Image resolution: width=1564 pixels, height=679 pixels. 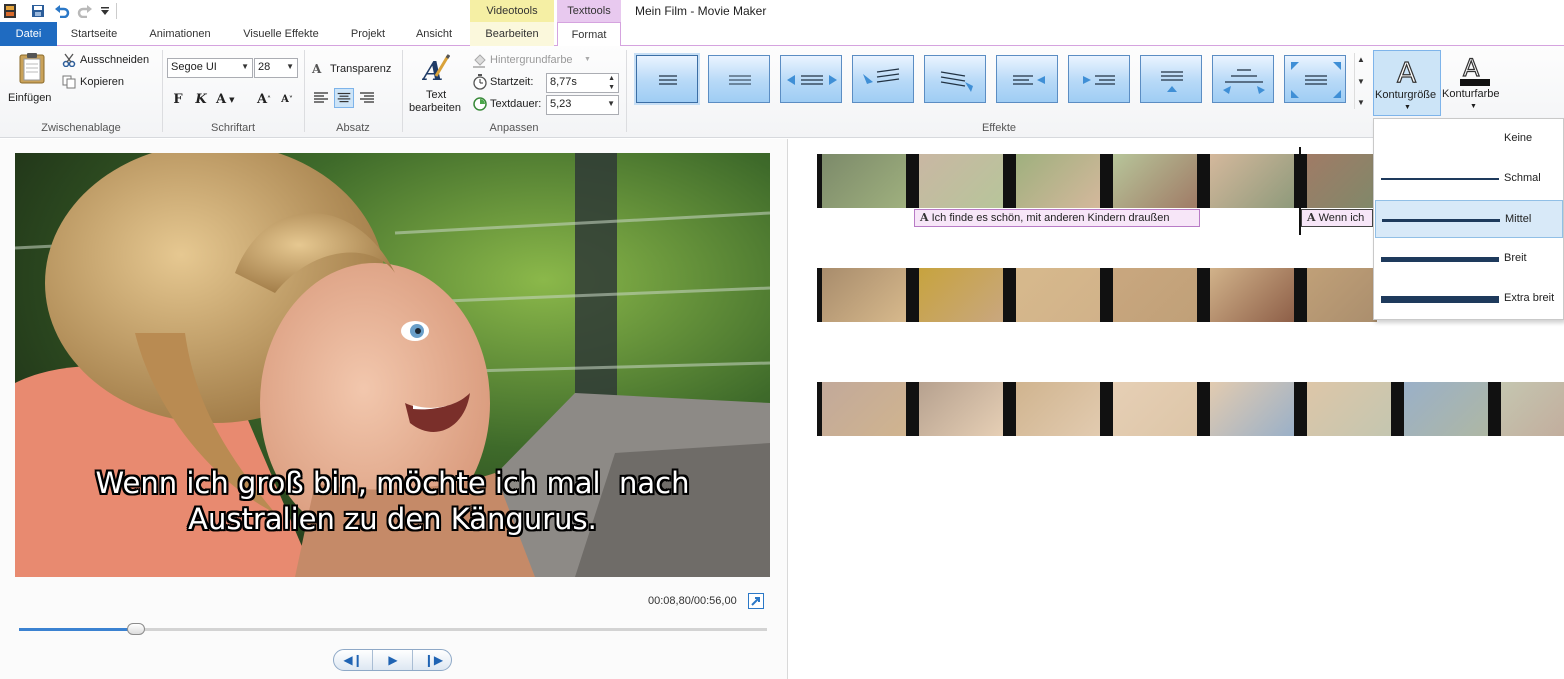 I want to click on playback-controls: ◀❙ ▶ ❙▶, so click(x=392, y=660).